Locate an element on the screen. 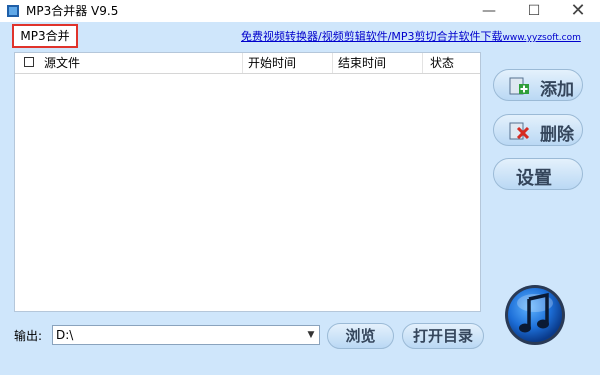 The width and height of the screenshot is (600, 375). delete-file-icon is located at coordinates (519, 131).